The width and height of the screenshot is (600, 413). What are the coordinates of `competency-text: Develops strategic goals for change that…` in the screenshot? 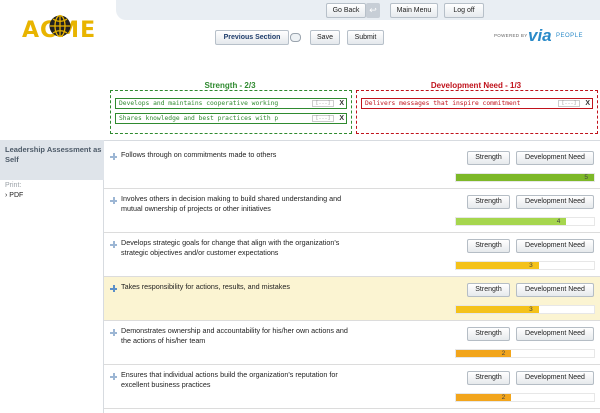 It's located at (230, 247).